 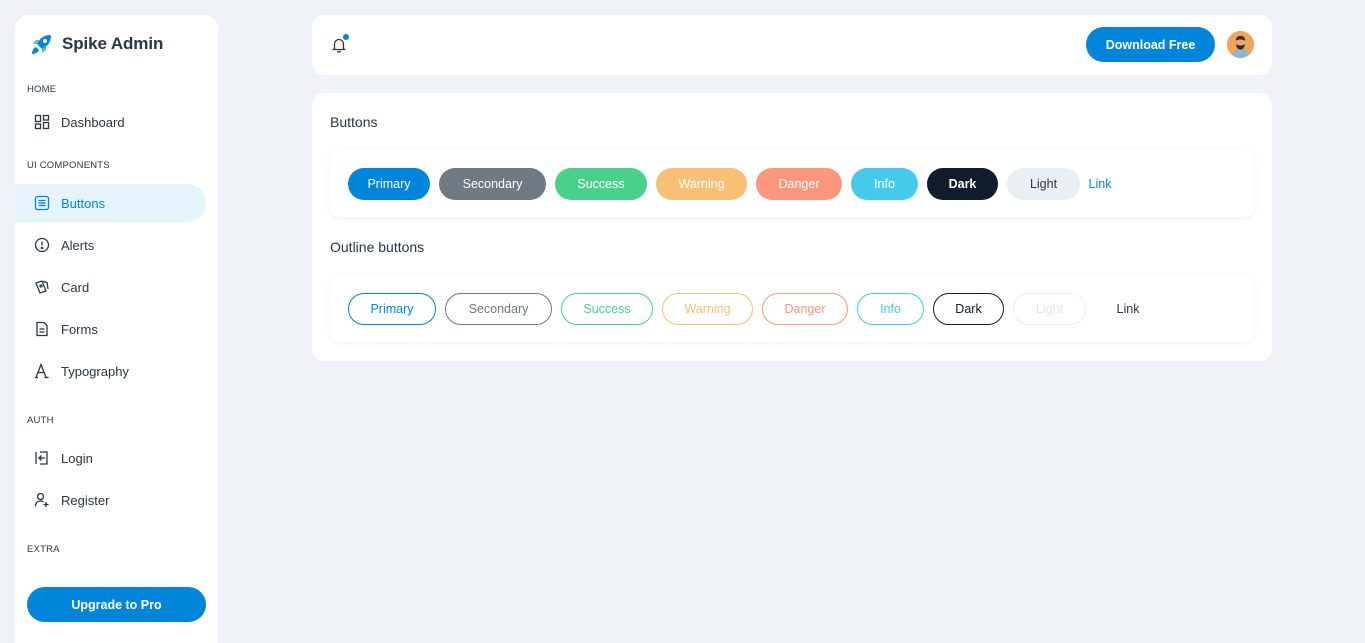 I want to click on sidebar-item-card: Card, so click(x=110, y=287).